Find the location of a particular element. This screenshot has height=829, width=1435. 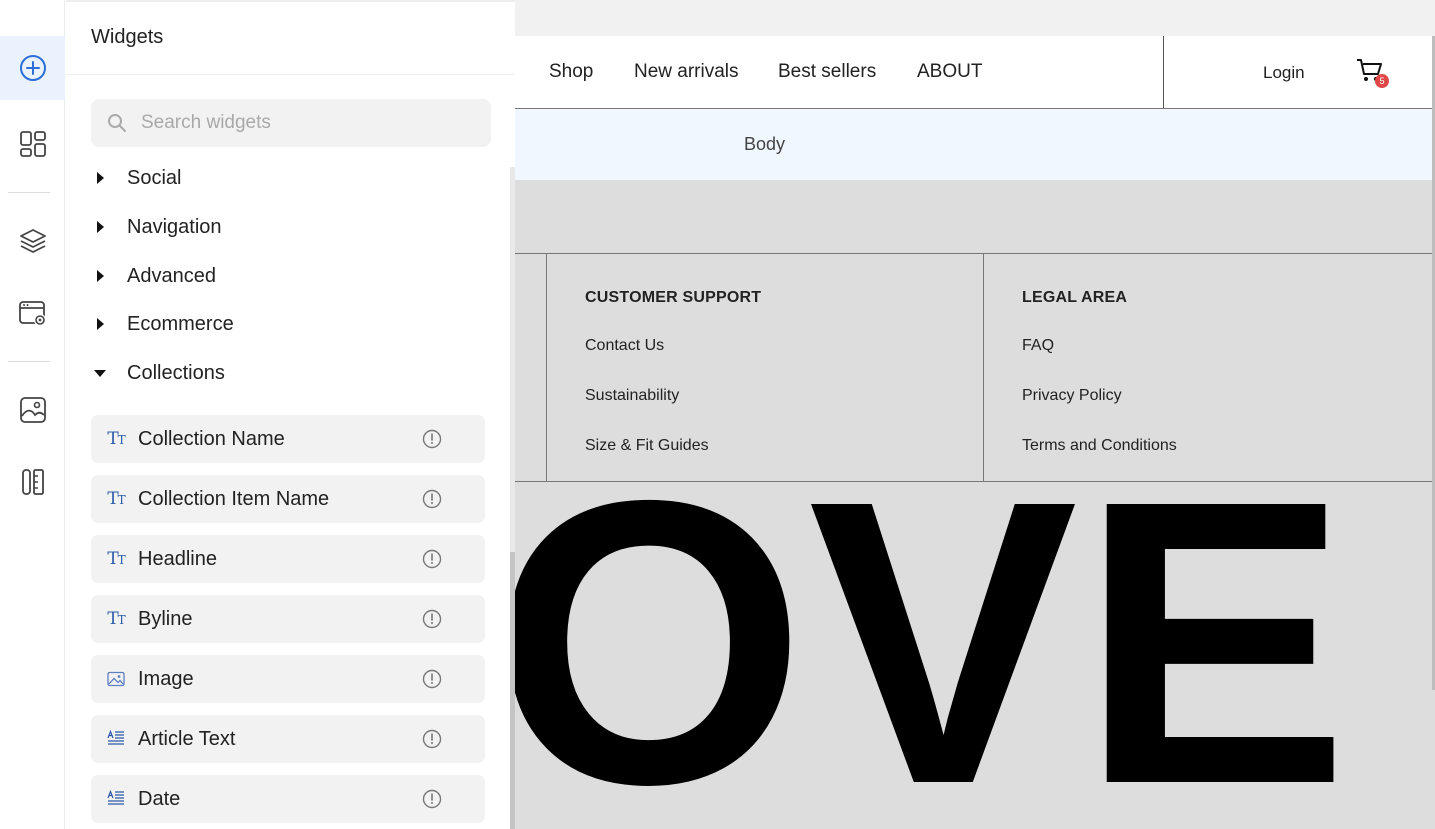

footer-link-contact-us: Contact Us is located at coordinates (624, 346).